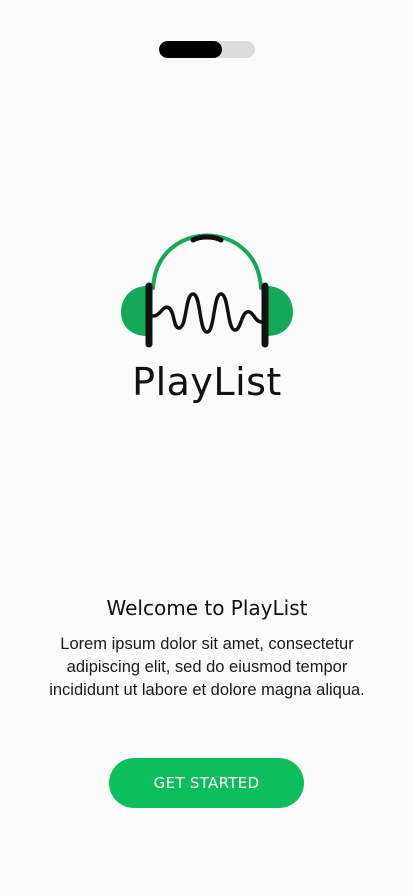  I want to click on app-name: PlayList, so click(207, 382).